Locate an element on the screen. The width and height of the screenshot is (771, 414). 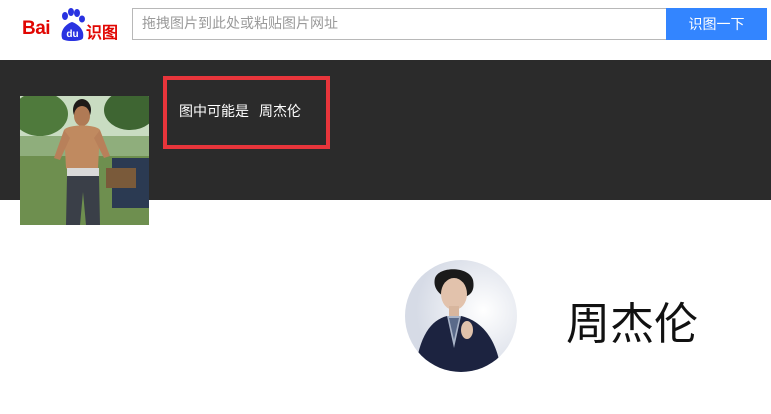
top-bar: Bai du 识图 识图一下 is located at coordinates (385, 30).